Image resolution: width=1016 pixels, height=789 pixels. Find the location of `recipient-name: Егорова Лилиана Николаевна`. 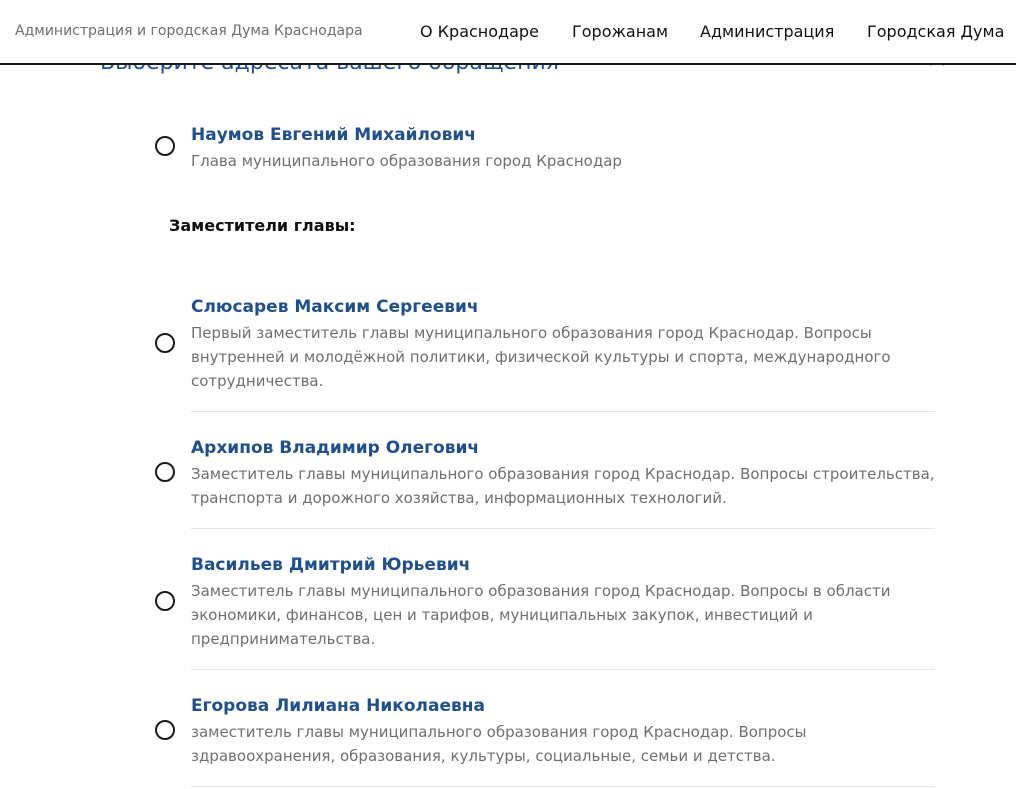

recipient-name: Егорова Лилиана Николаевна is located at coordinates (563, 706).